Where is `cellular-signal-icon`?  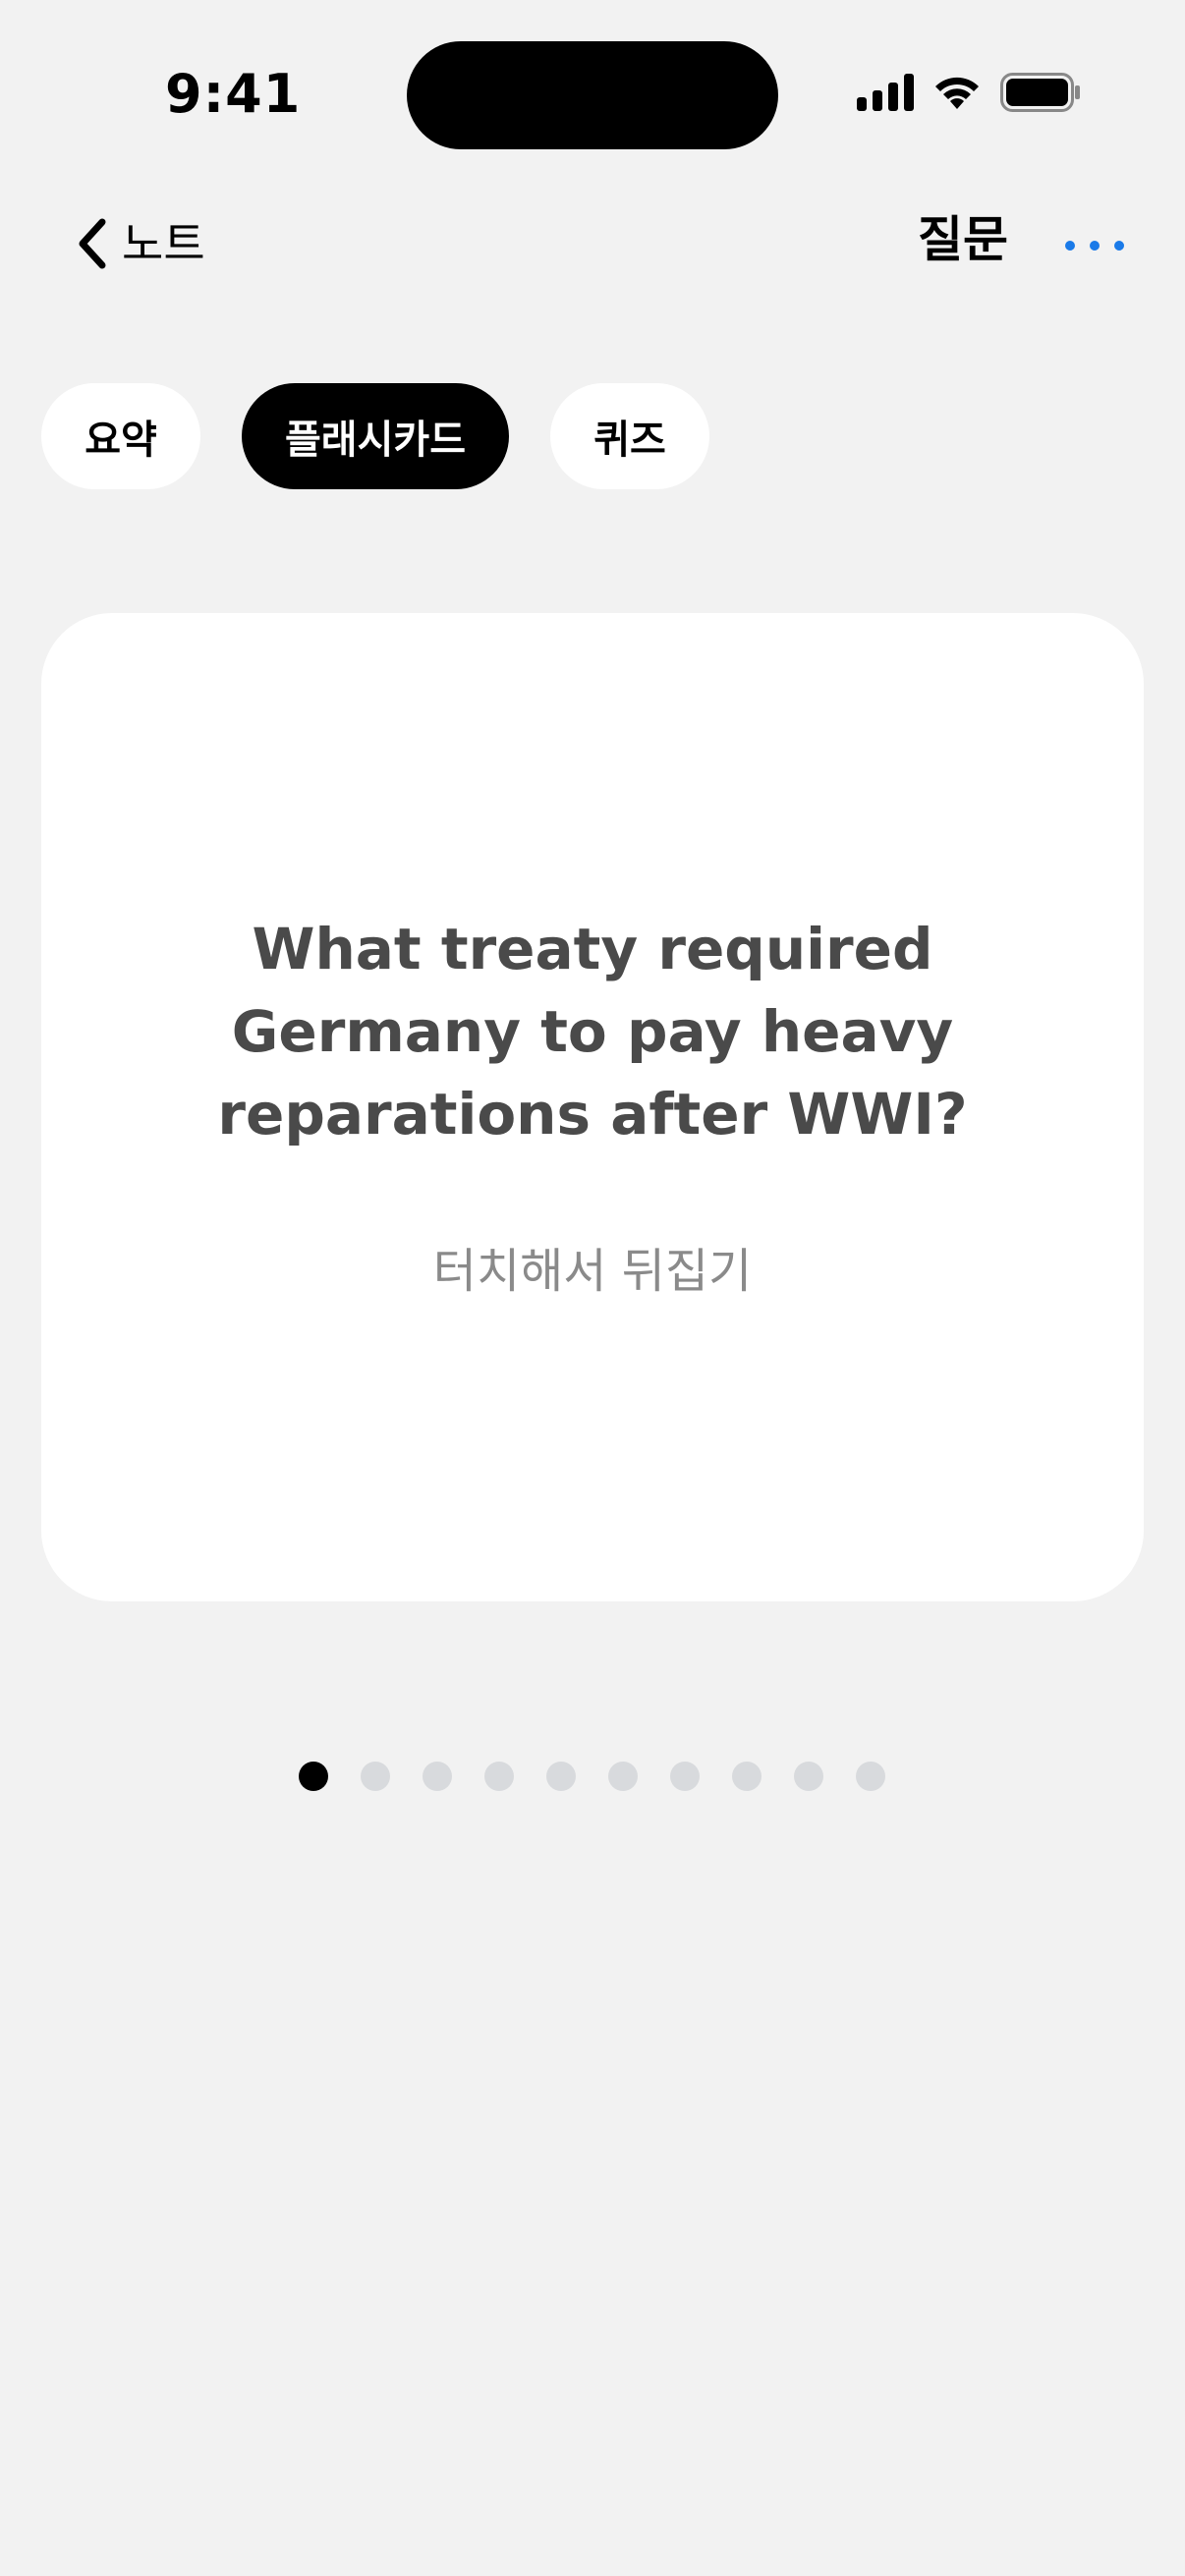
cellular-signal-icon is located at coordinates (886, 92).